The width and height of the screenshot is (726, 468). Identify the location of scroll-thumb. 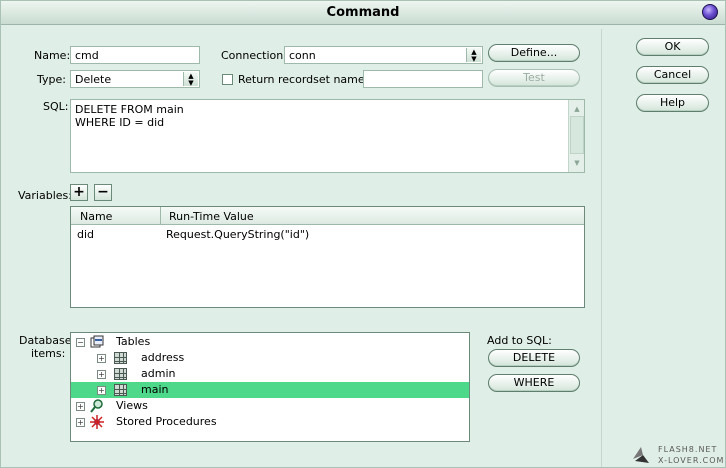
(577, 135).